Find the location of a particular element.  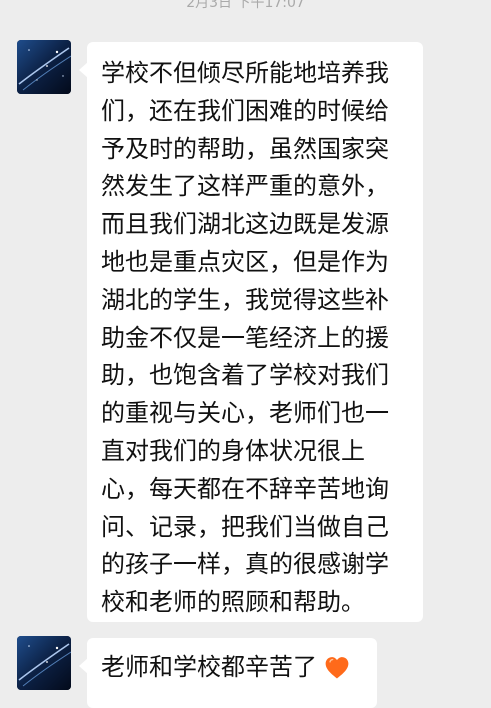

message-timestamp: 2月3日 下午17:07 is located at coordinates (245, 5).